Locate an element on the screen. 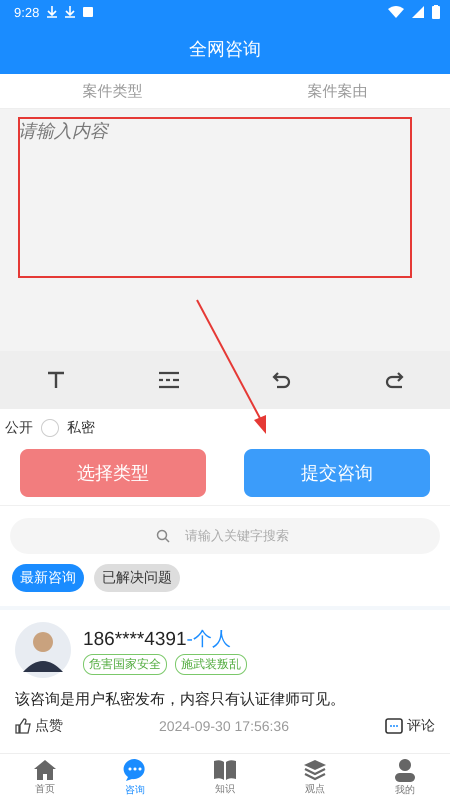 This screenshot has width=450, height=800. radio-button is located at coordinates (50, 428).